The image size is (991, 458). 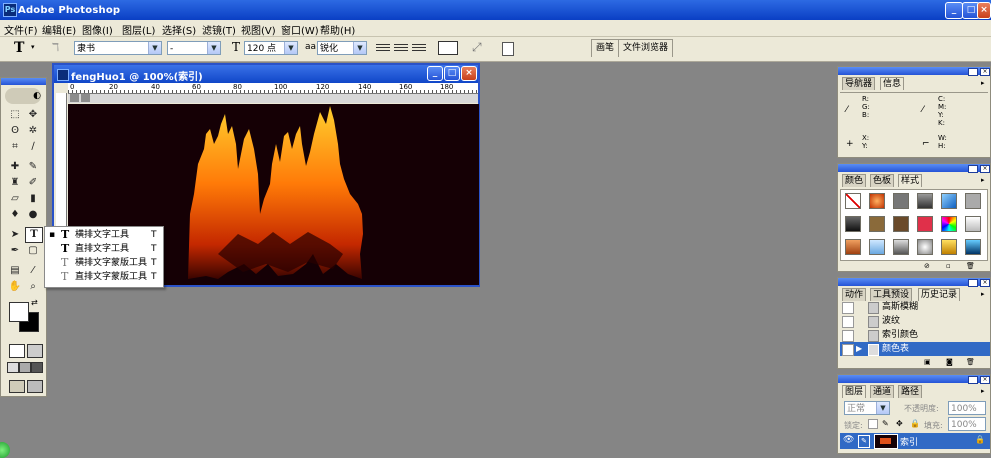 What do you see at coordinates (271, 48) in the screenshot?
I see `font-size-select: 120 点 ▼` at bounding box center [271, 48].